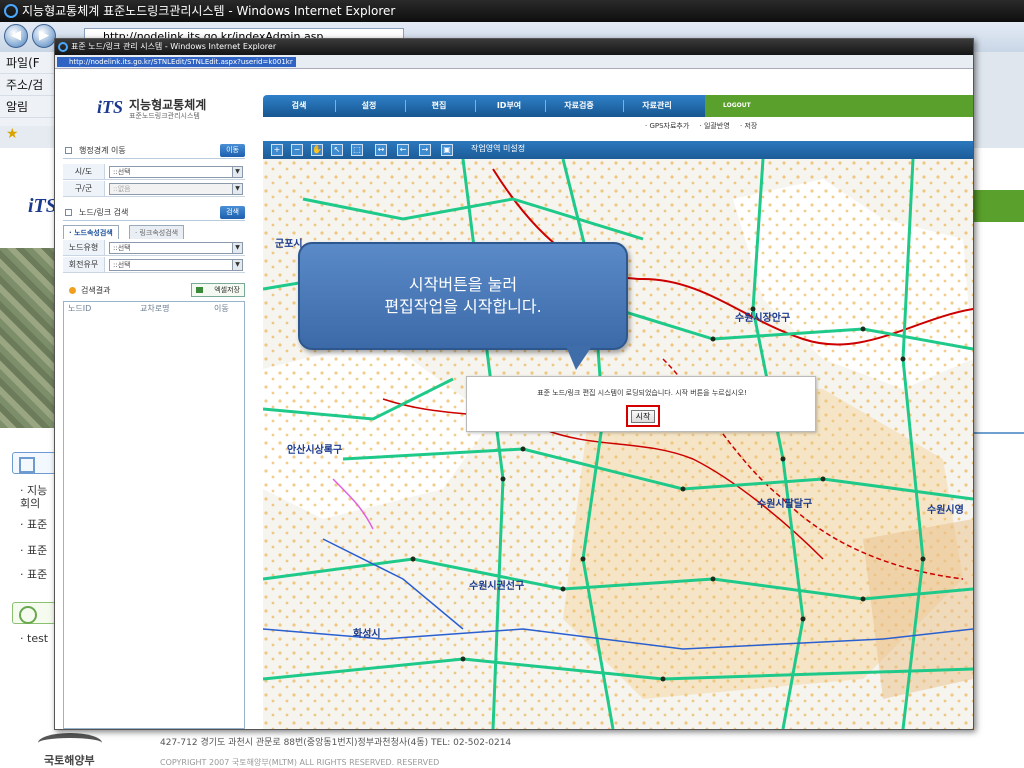 Image resolution: width=1024 pixels, height=768 pixels. I want to click on pan-hand-icon: ✋, so click(317, 150).